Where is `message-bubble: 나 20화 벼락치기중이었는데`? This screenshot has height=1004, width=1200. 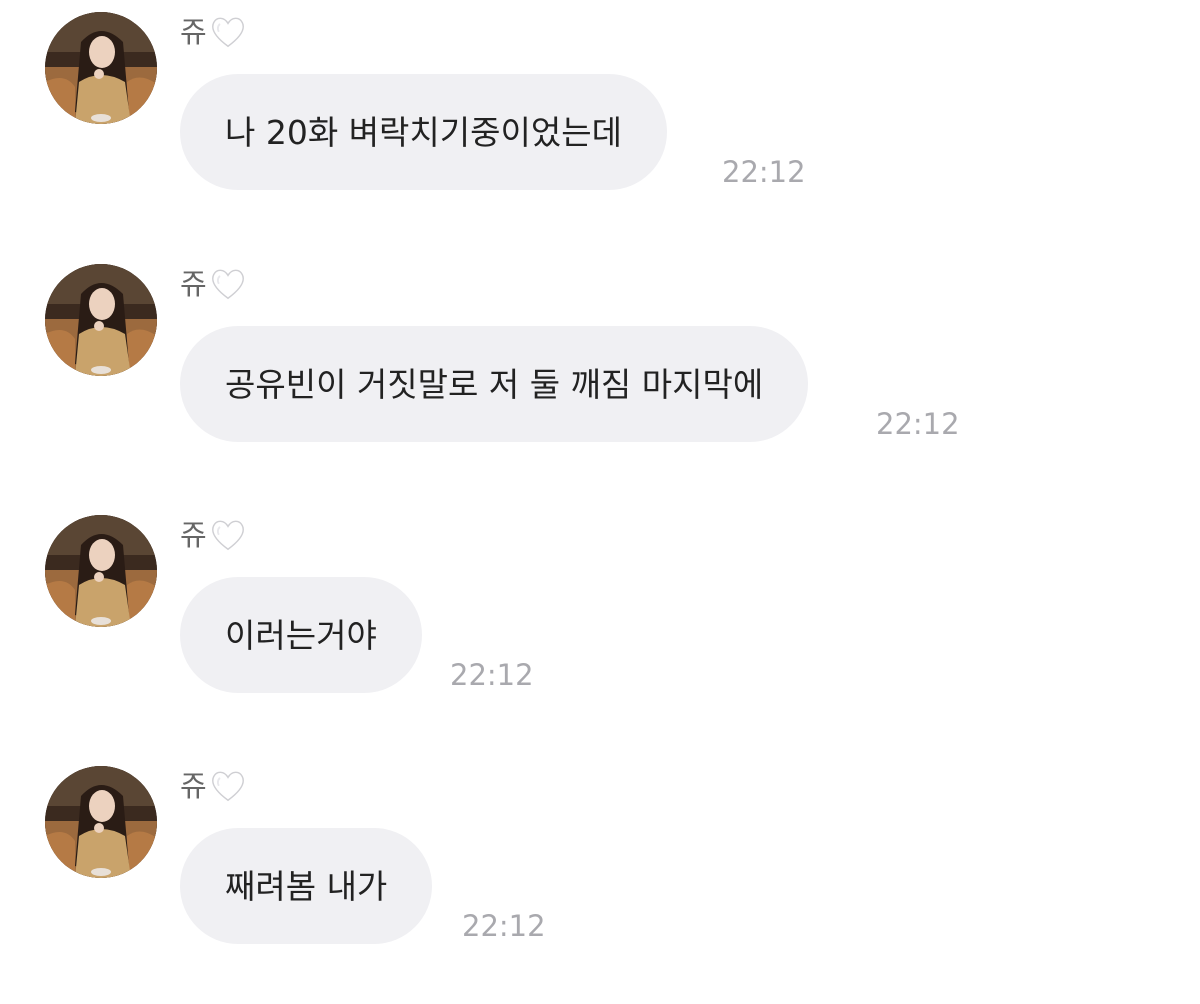
message-bubble: 나 20화 벼락치기중이었는데 is located at coordinates (423, 132).